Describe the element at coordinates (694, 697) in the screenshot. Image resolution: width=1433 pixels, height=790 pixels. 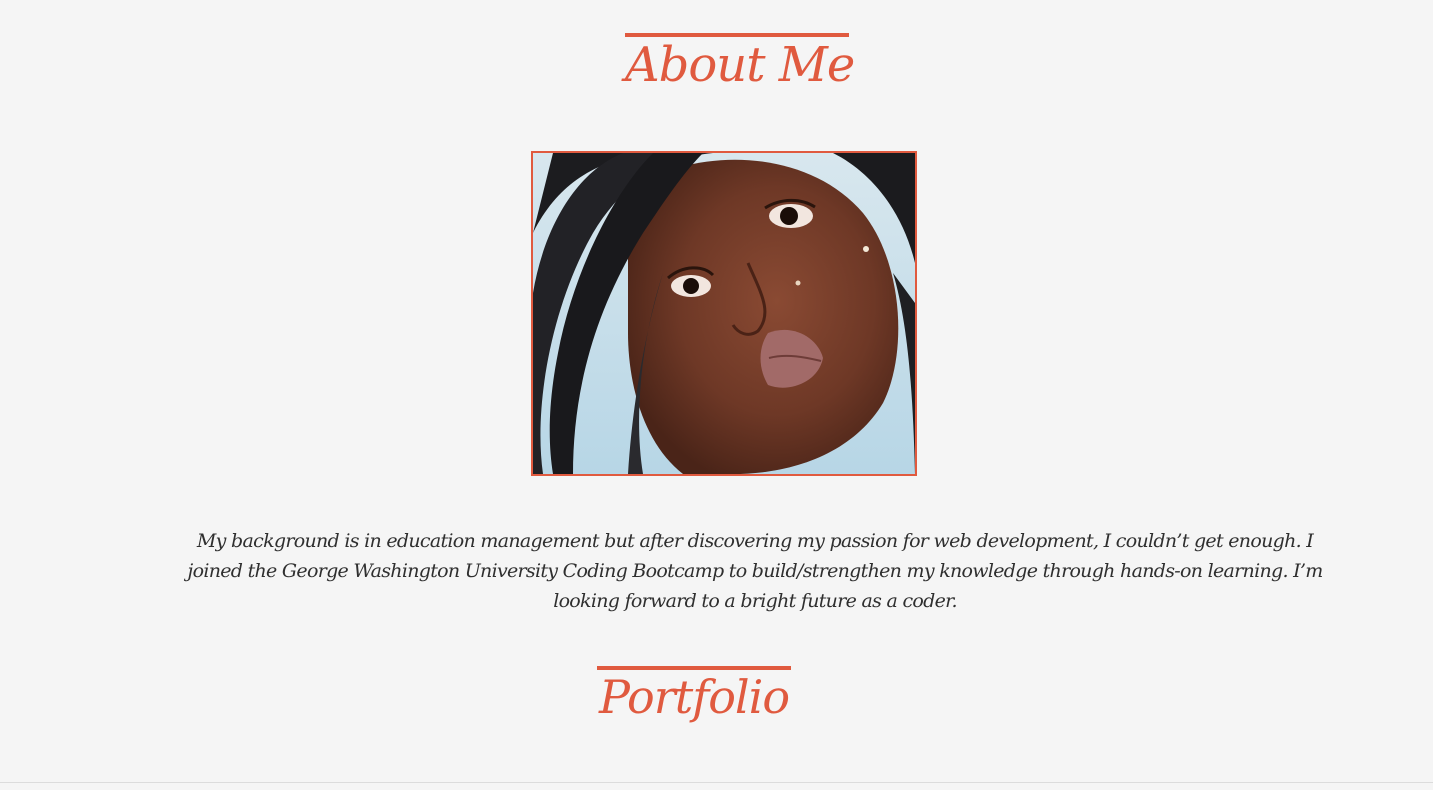
I see `portfolio-heading: Portfolio` at that location.